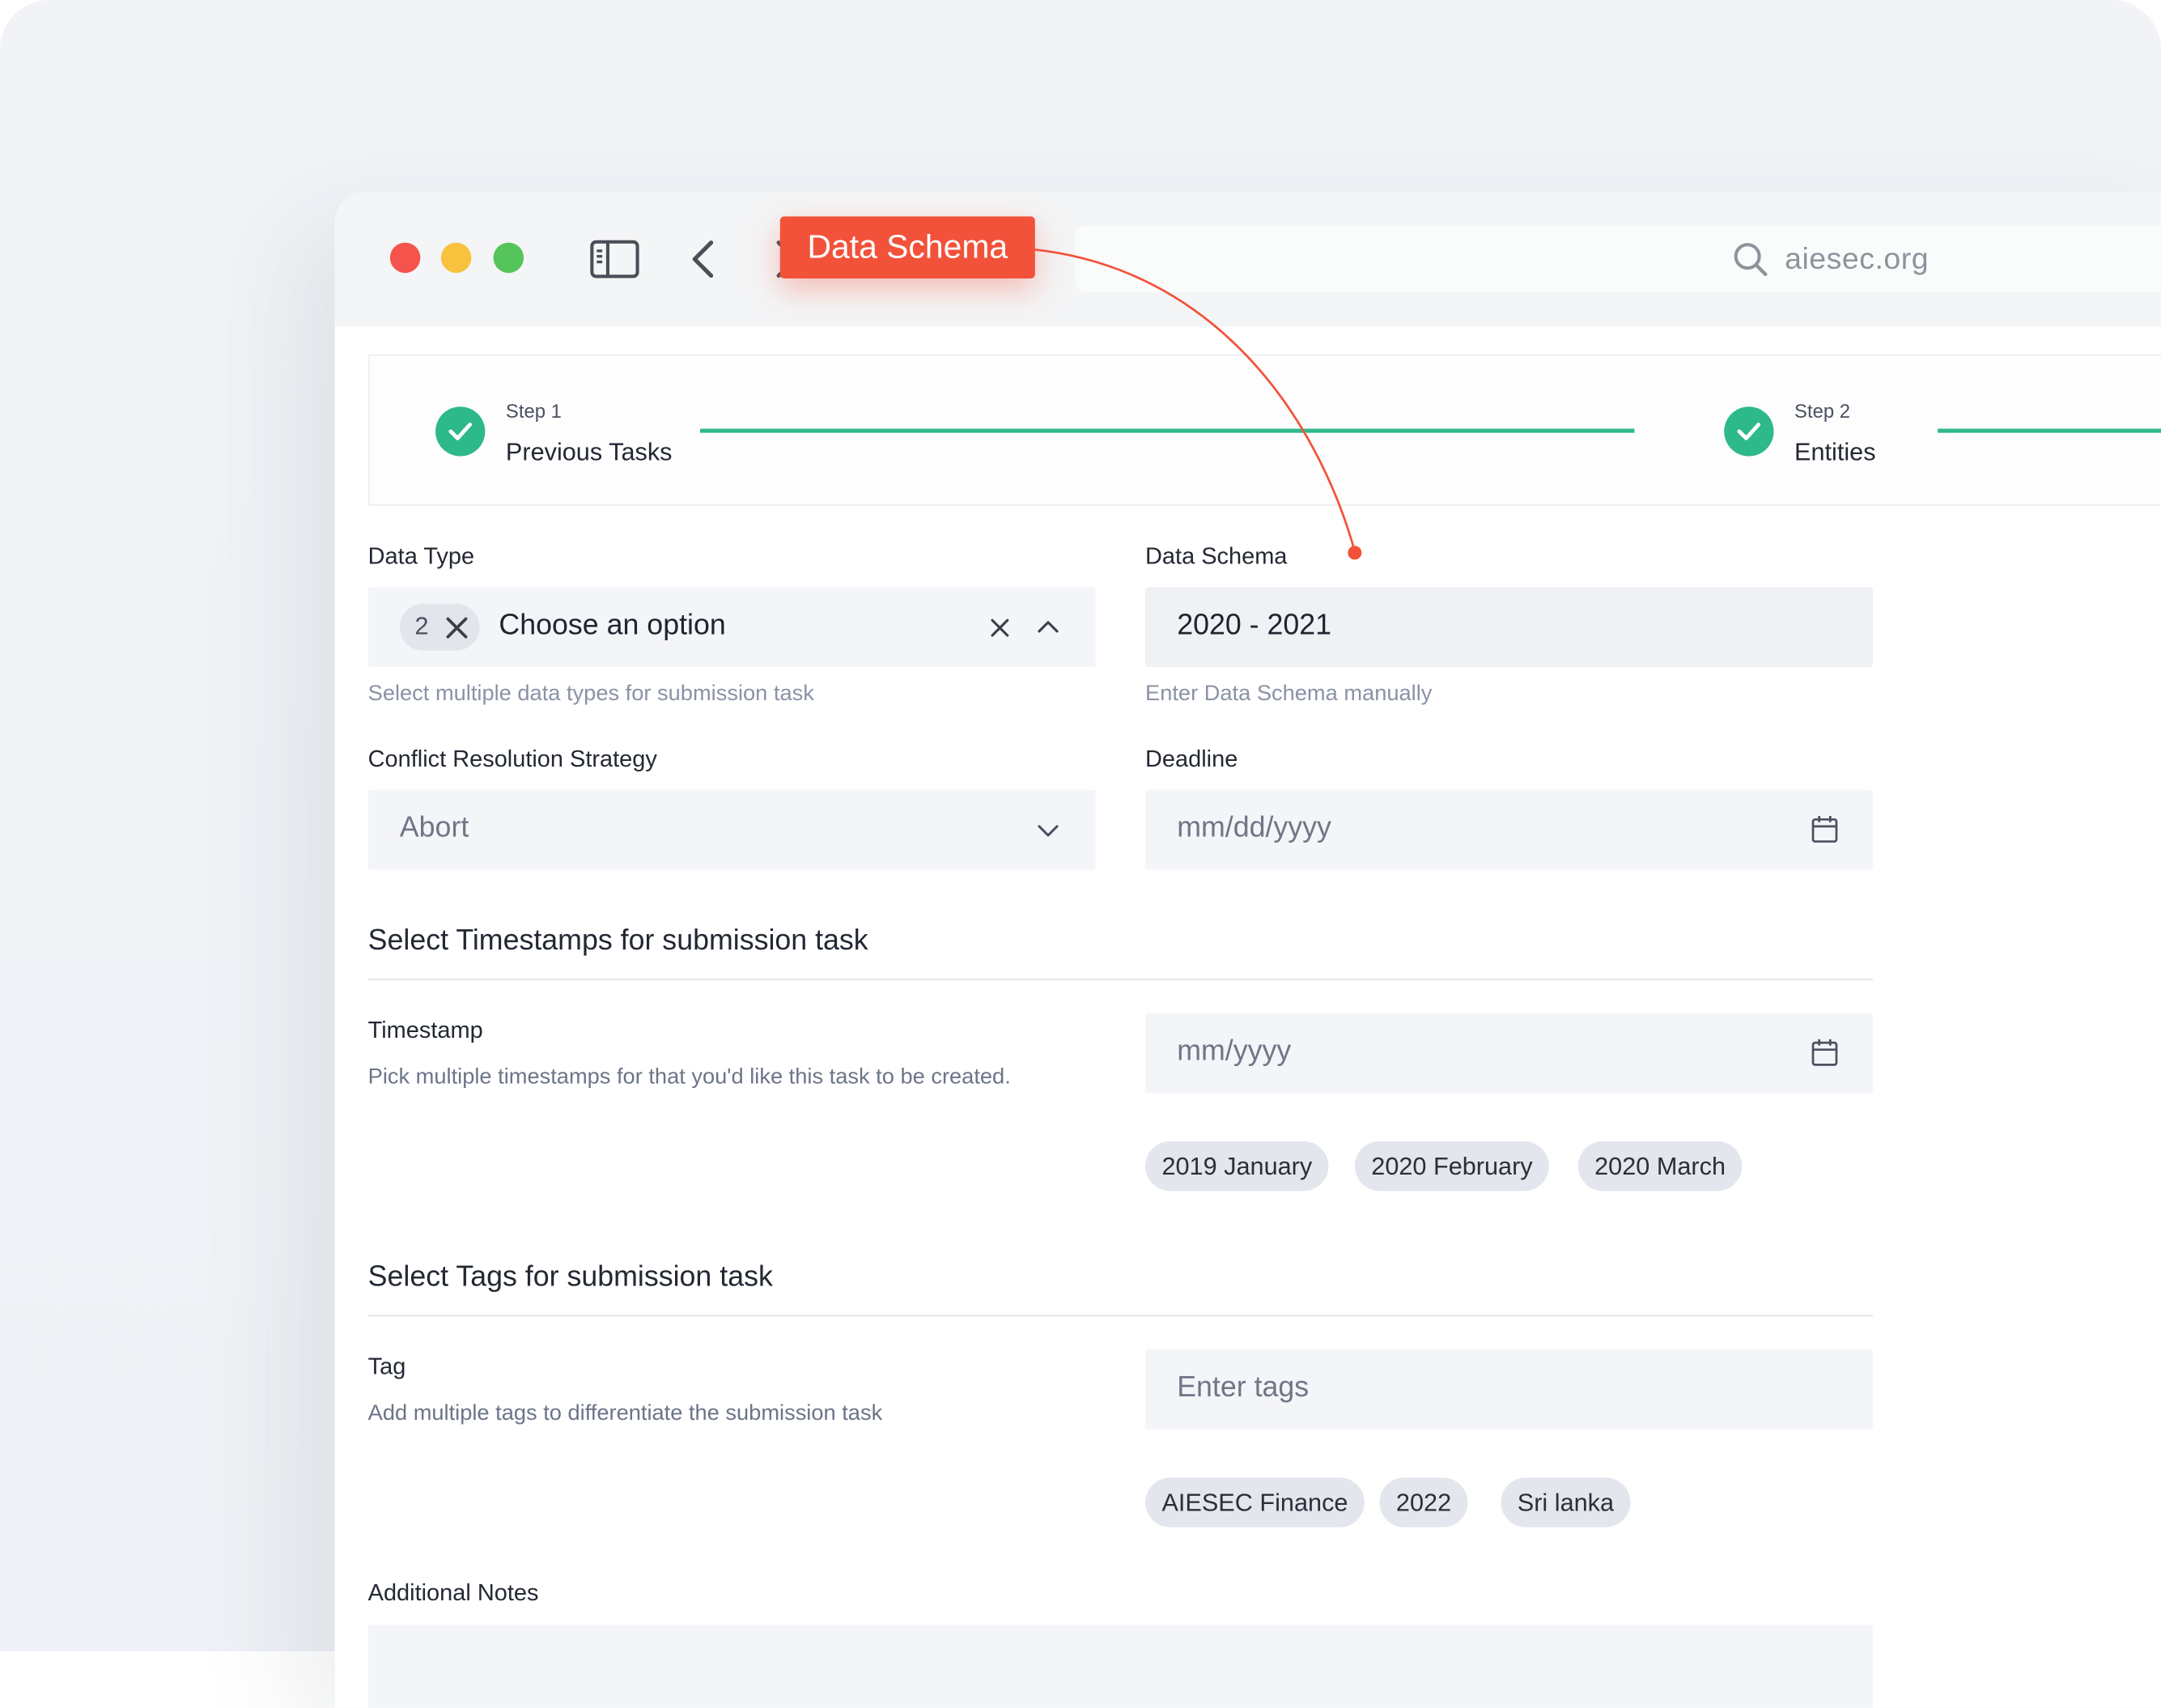  What do you see at coordinates (1197, 404) in the screenshot?
I see `annotation-connector` at bounding box center [1197, 404].